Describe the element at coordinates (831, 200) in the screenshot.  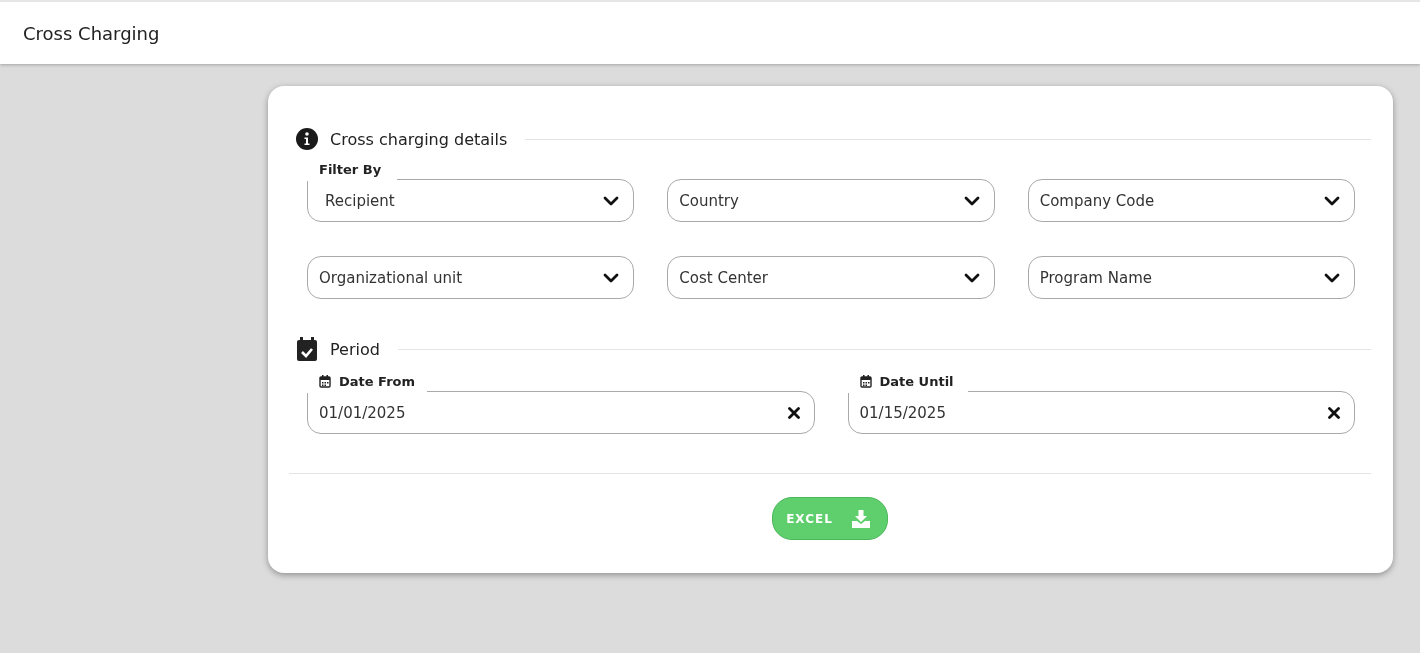
I see `dropdown: Country` at that location.